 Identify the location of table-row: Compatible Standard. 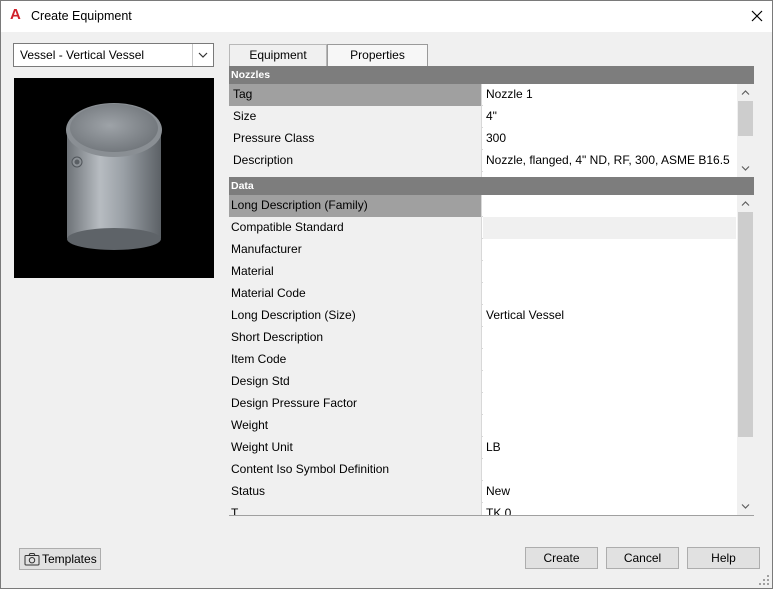
(482, 228).